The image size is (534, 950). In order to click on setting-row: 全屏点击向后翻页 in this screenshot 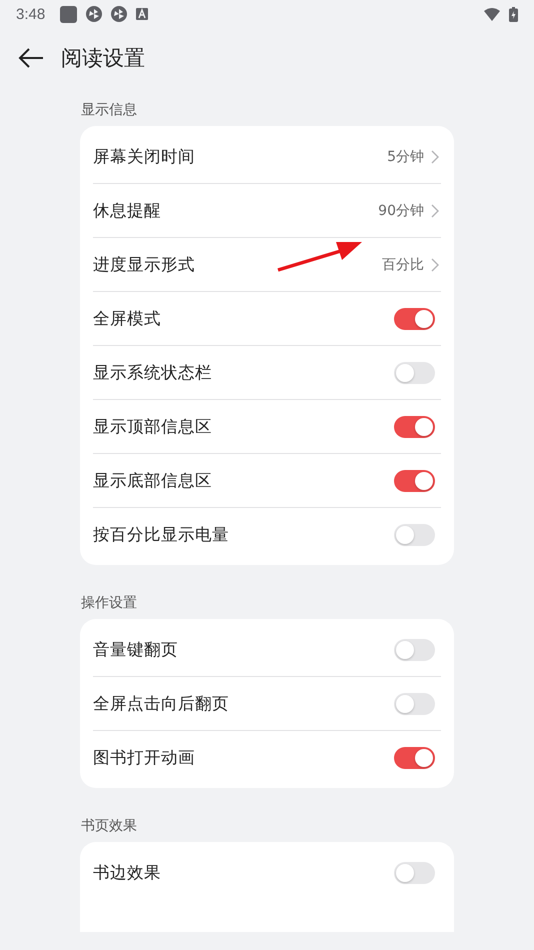, I will do `click(267, 703)`.